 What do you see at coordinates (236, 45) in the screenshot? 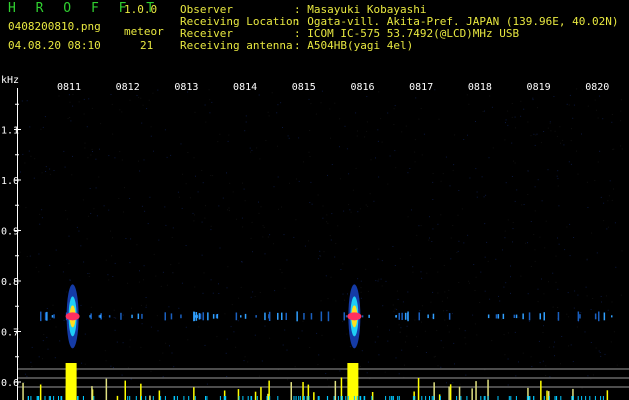
I see `antenna-label: Receiving antenna` at bounding box center [236, 45].